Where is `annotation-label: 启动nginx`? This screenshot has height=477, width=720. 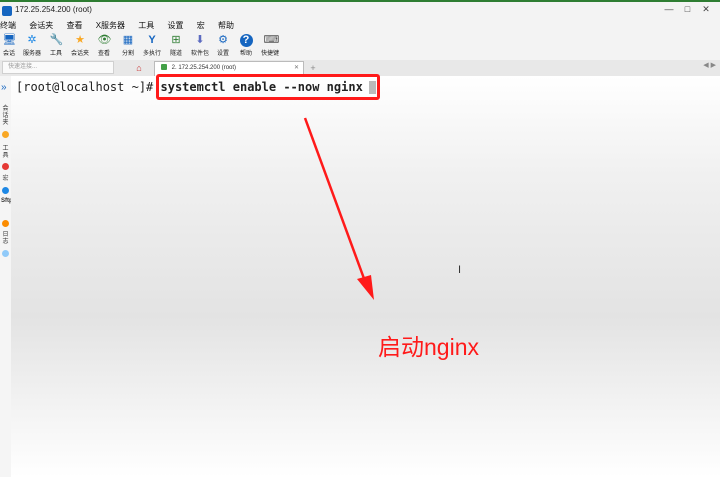
annotation-label: 启动nginx is located at coordinates (428, 347).